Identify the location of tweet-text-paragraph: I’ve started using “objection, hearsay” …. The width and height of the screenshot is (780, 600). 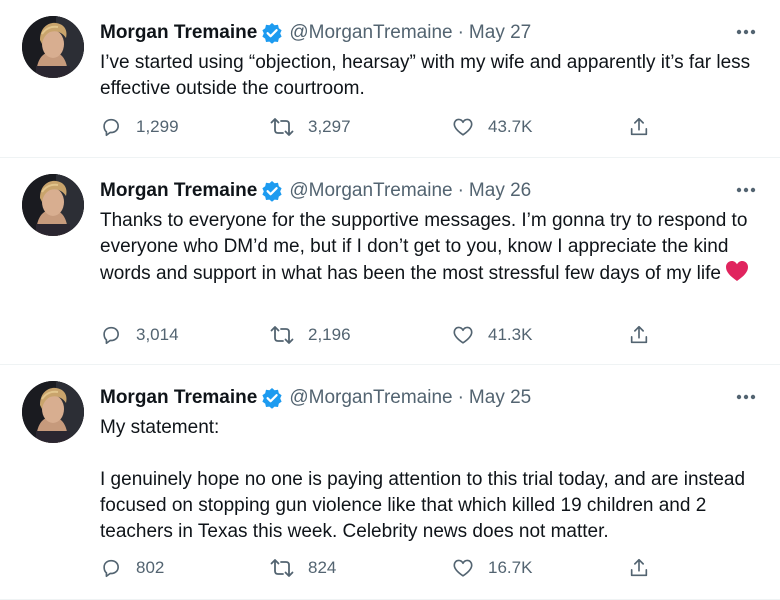
(425, 75).